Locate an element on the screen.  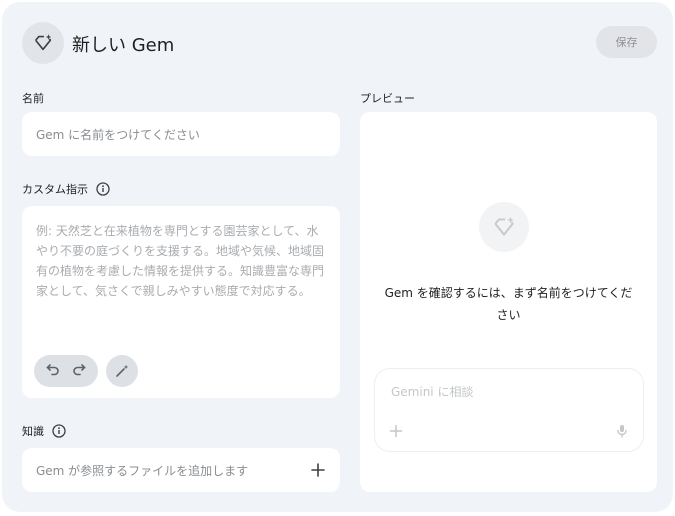
knowledge-label: 知識 is located at coordinates (44, 431).